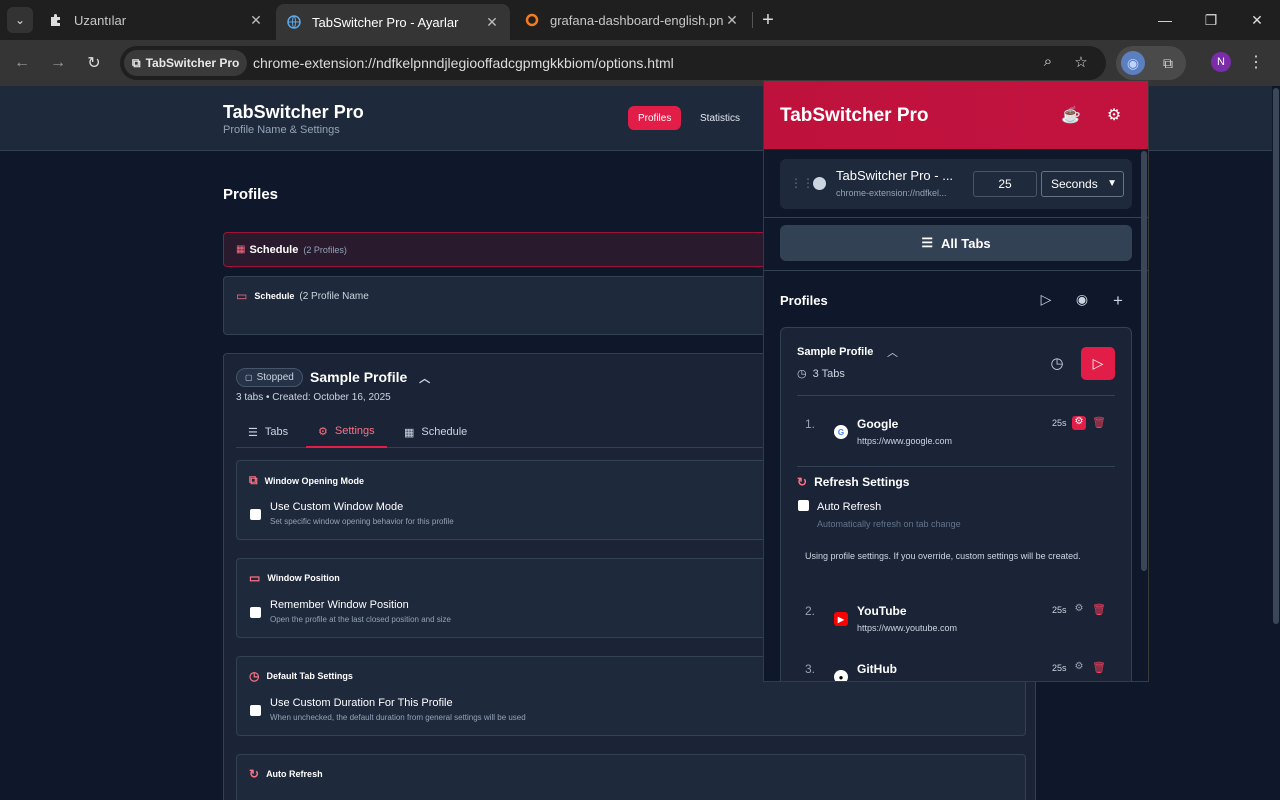 The height and width of the screenshot is (800, 1280). What do you see at coordinates (878, 424) in the screenshot?
I see `tab-name: Google` at bounding box center [878, 424].